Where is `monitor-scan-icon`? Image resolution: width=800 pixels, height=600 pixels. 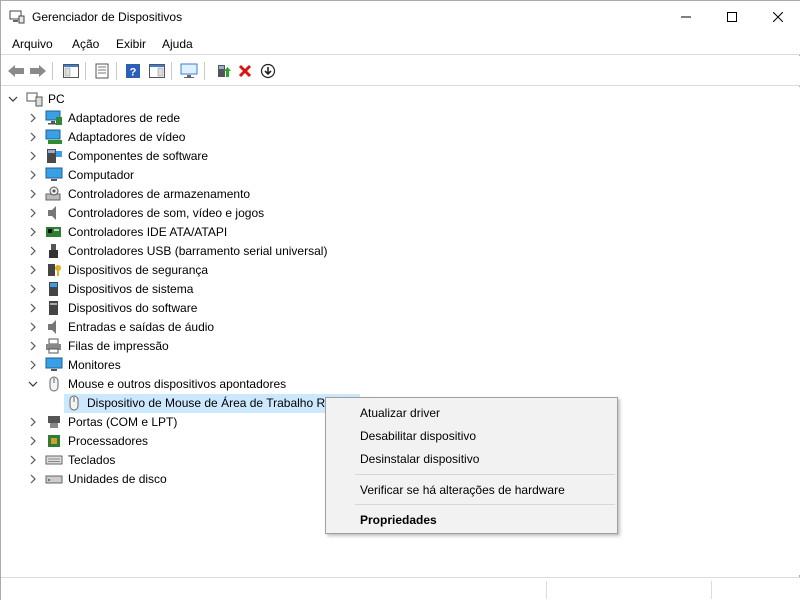
monitor-scan-icon is located at coordinates (189, 70).